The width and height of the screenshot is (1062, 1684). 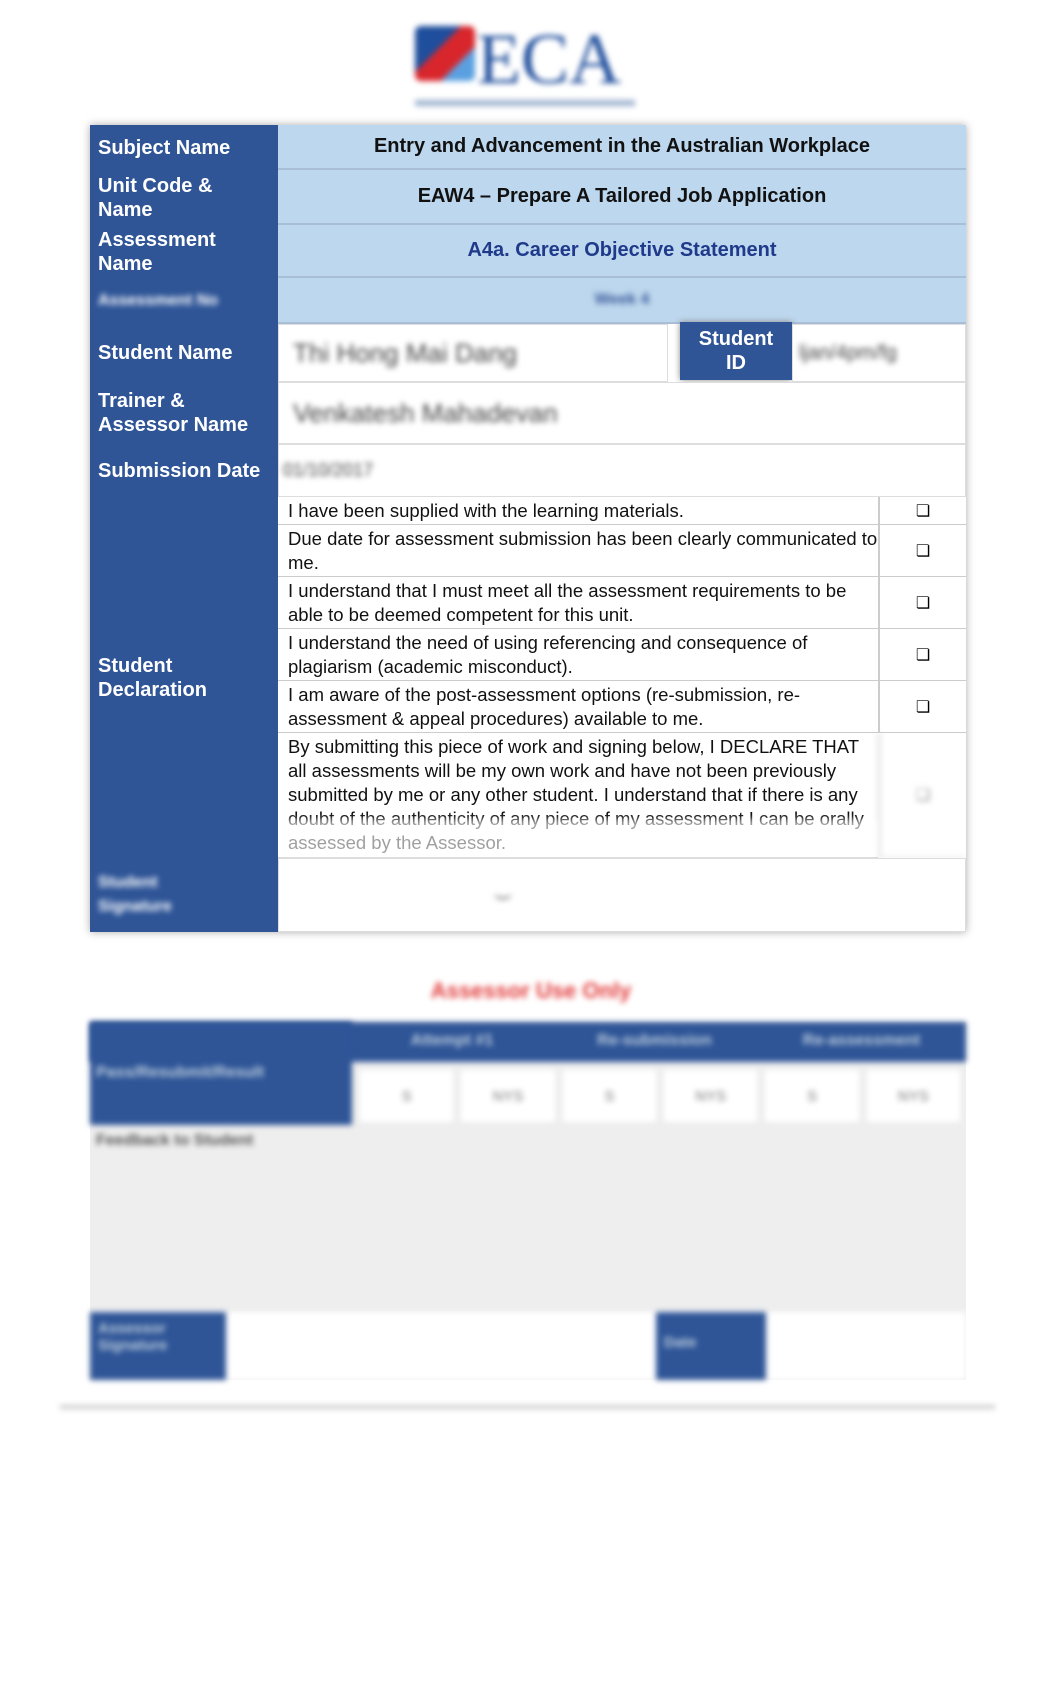 What do you see at coordinates (158, 1346) in the screenshot?
I see `assessor-signature-label: Assessor Signature` at bounding box center [158, 1346].